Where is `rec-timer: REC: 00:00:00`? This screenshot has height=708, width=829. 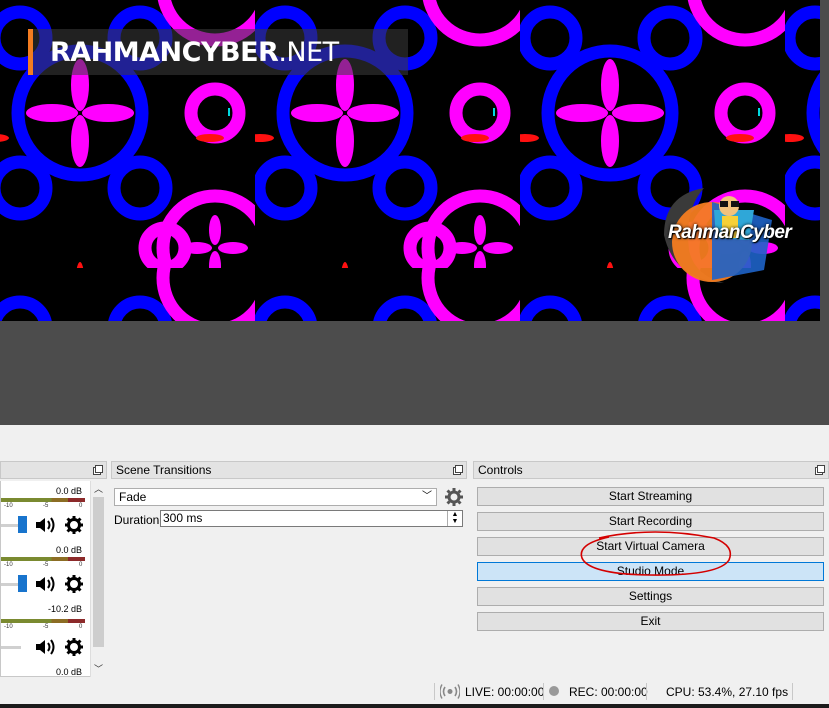 rec-timer: REC: 00:00:00 is located at coordinates (608, 692).